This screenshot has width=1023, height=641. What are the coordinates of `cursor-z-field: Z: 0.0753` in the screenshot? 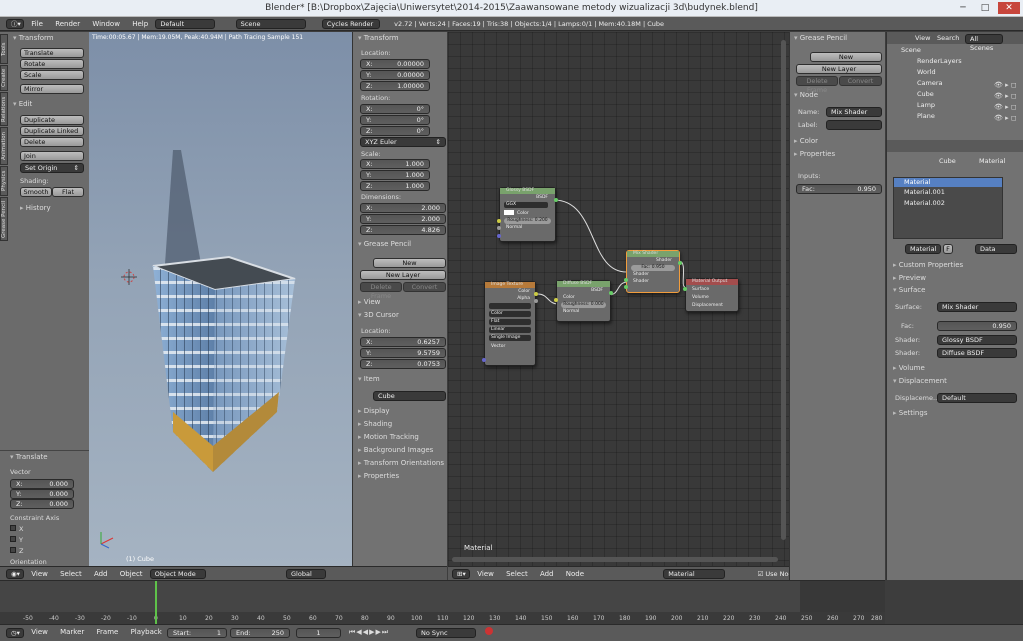 It's located at (403, 364).